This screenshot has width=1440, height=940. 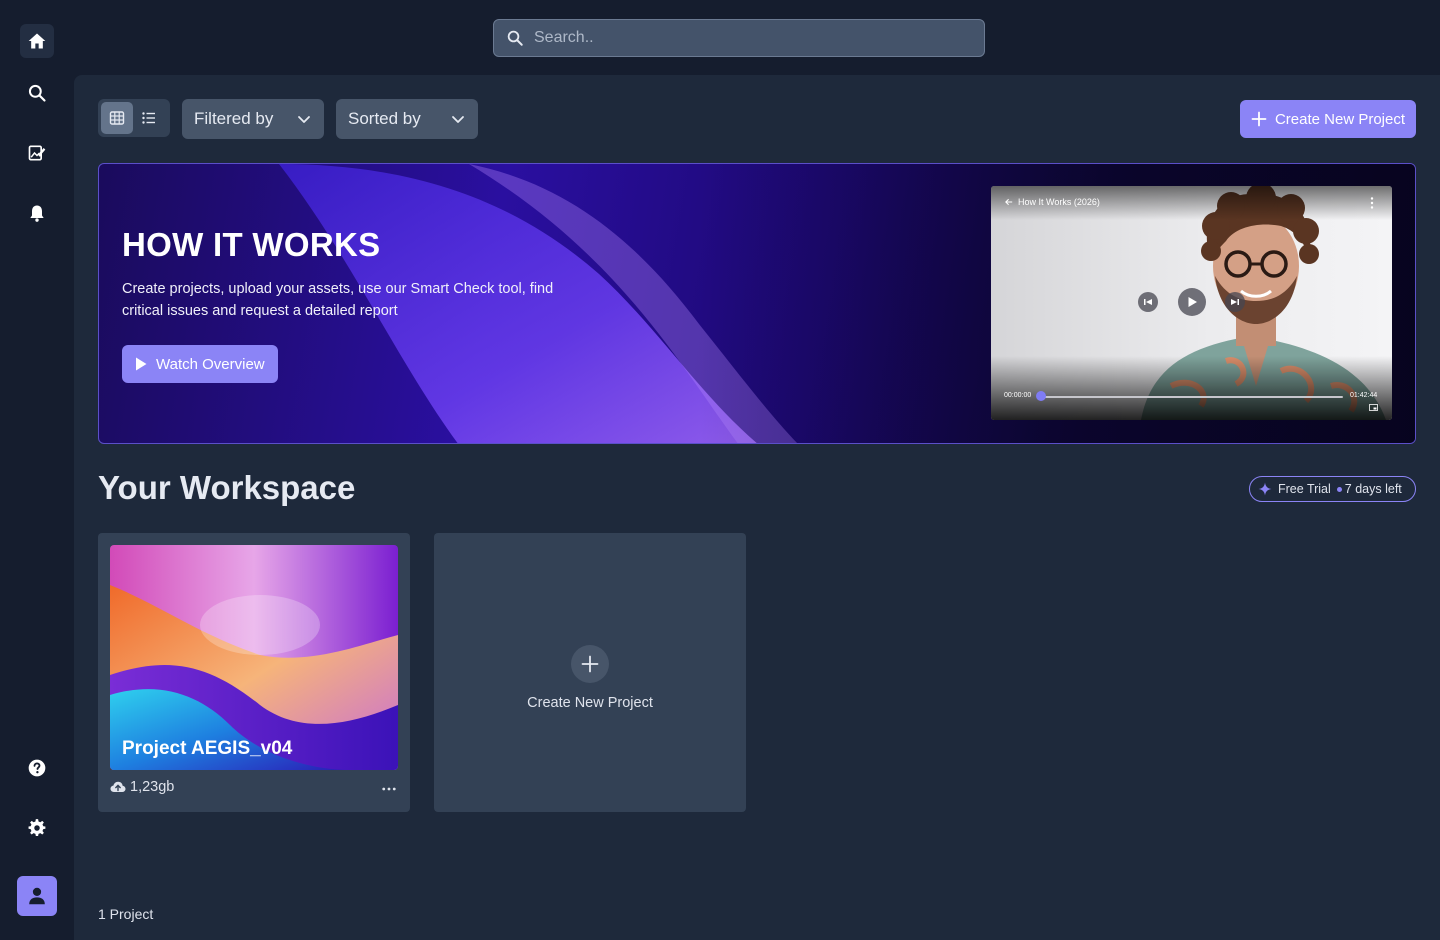 I want to click on watch-overview-button: Watch Overview, so click(x=200, y=364).